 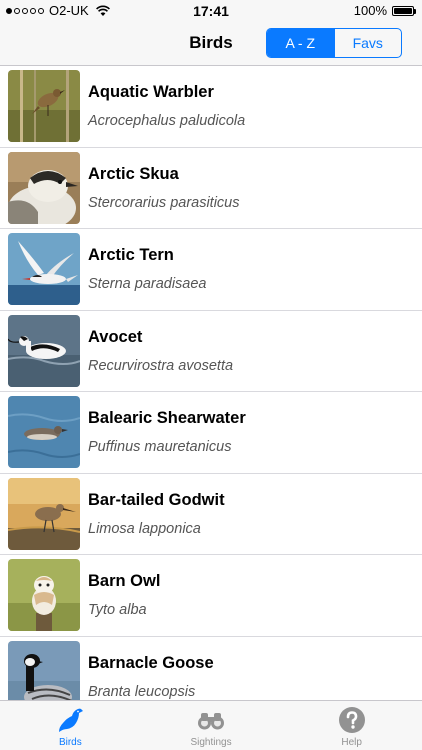 I want to click on bird-name: Avocet, so click(x=115, y=336).